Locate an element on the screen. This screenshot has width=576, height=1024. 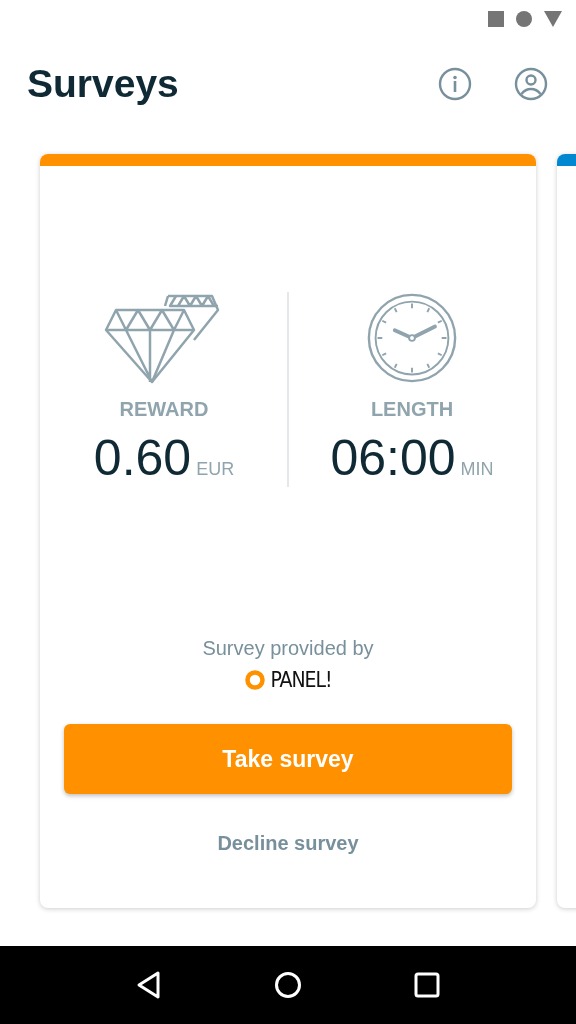
screen-title: Surveys is located at coordinates (103, 84).